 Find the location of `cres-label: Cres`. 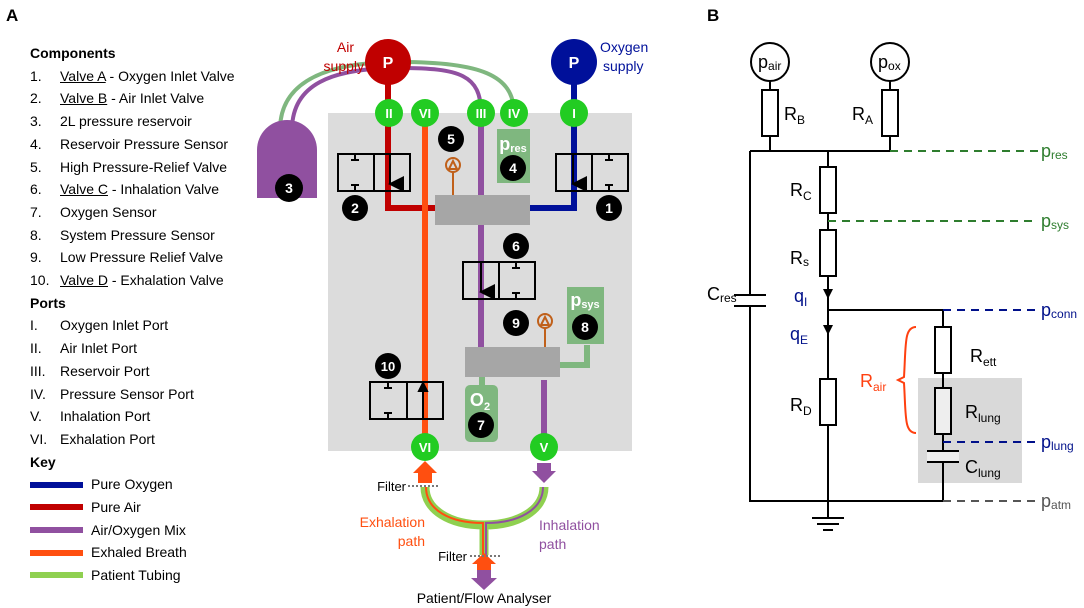

cres-label: Cres is located at coordinates (722, 294).